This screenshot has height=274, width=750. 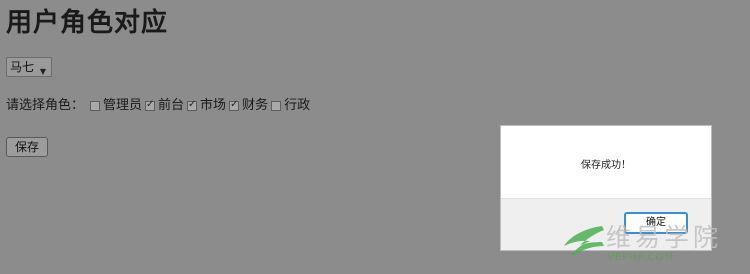 I want to click on role-label: 行政, so click(x=297, y=105).